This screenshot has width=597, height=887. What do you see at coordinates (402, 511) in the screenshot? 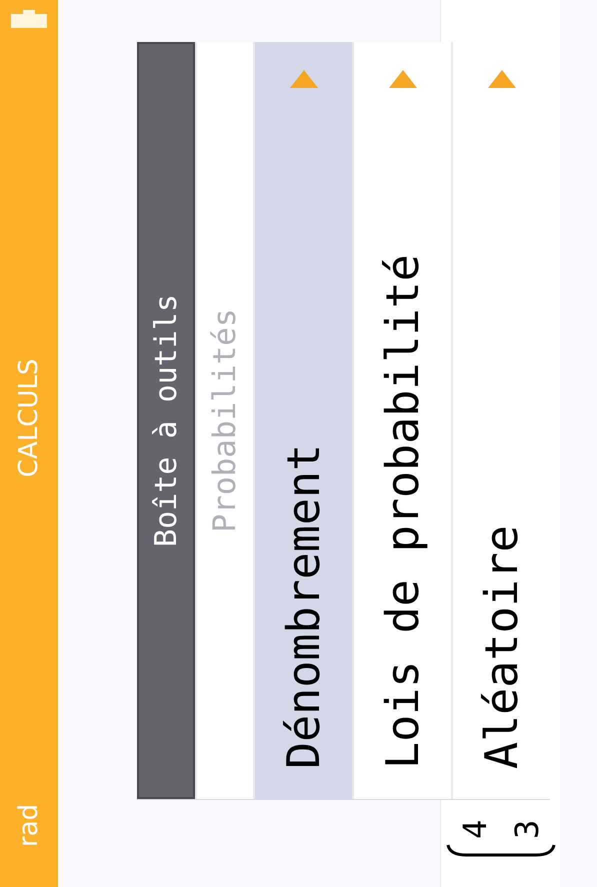
I see `menu-item-label: Lois de probabilité` at bounding box center [402, 511].